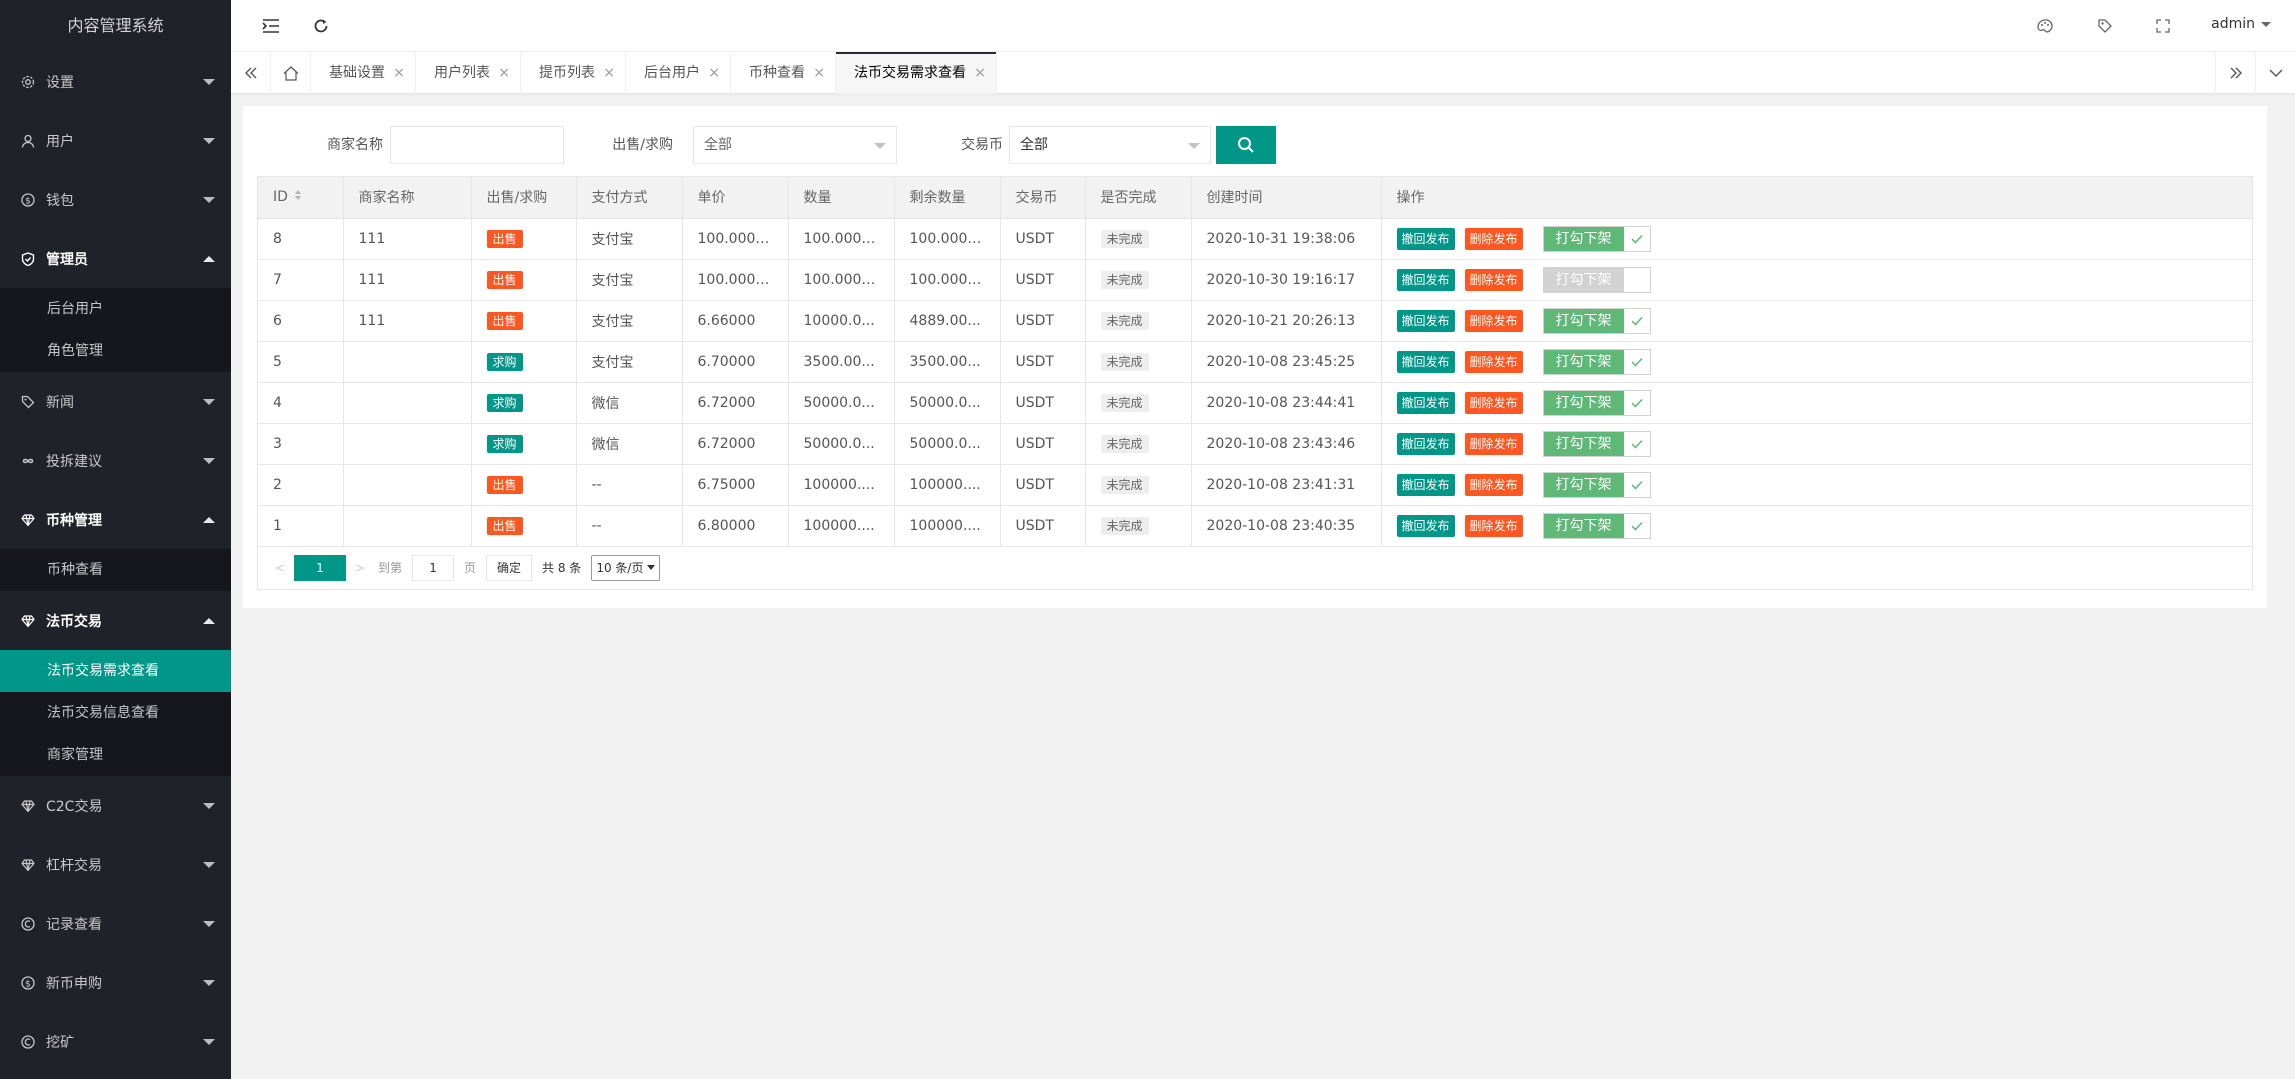 This screenshot has width=2295, height=1079. What do you see at coordinates (937, 198) in the screenshot?
I see `column-header-label: 剩余数量` at bounding box center [937, 198].